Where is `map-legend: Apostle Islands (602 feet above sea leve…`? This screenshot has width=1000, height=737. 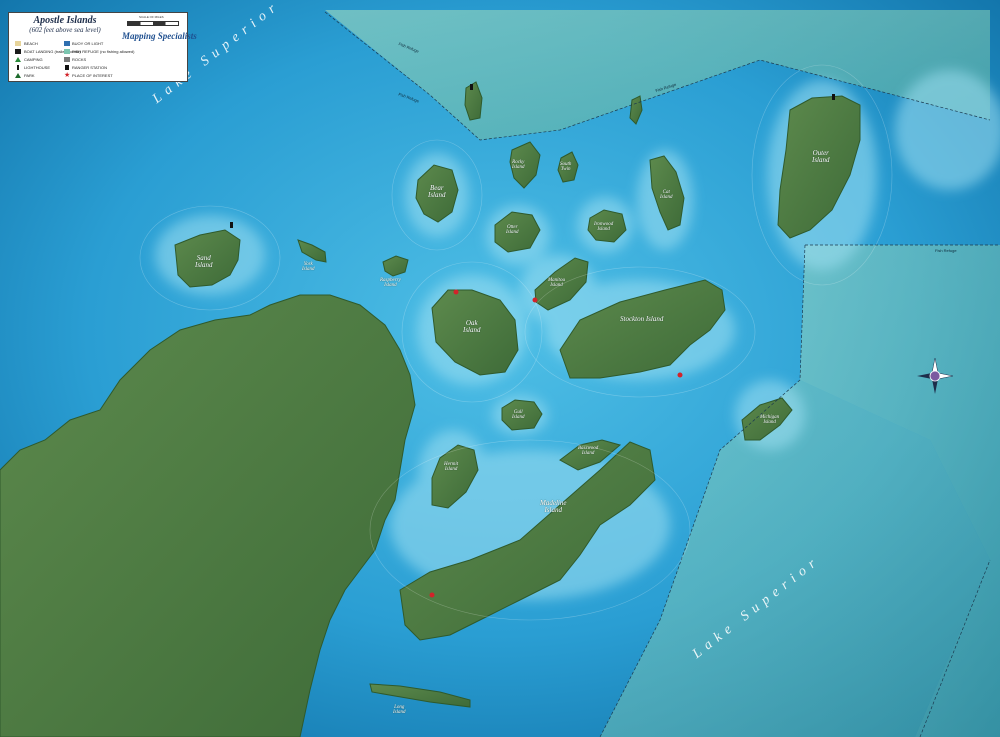
map-legend: Apostle Islands (602 feet above sea leve… is located at coordinates (102, 47).